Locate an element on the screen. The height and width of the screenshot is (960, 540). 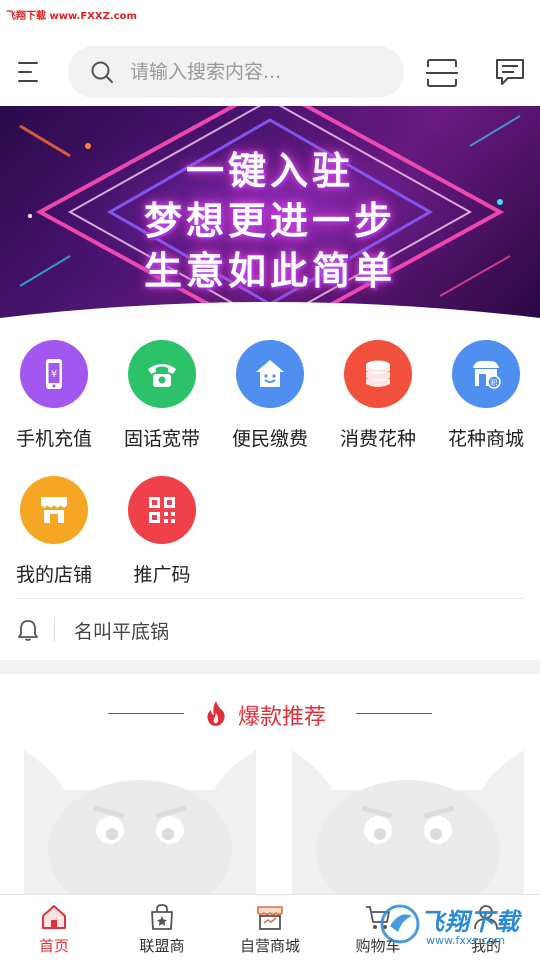
header is located at coordinates (270, 73).